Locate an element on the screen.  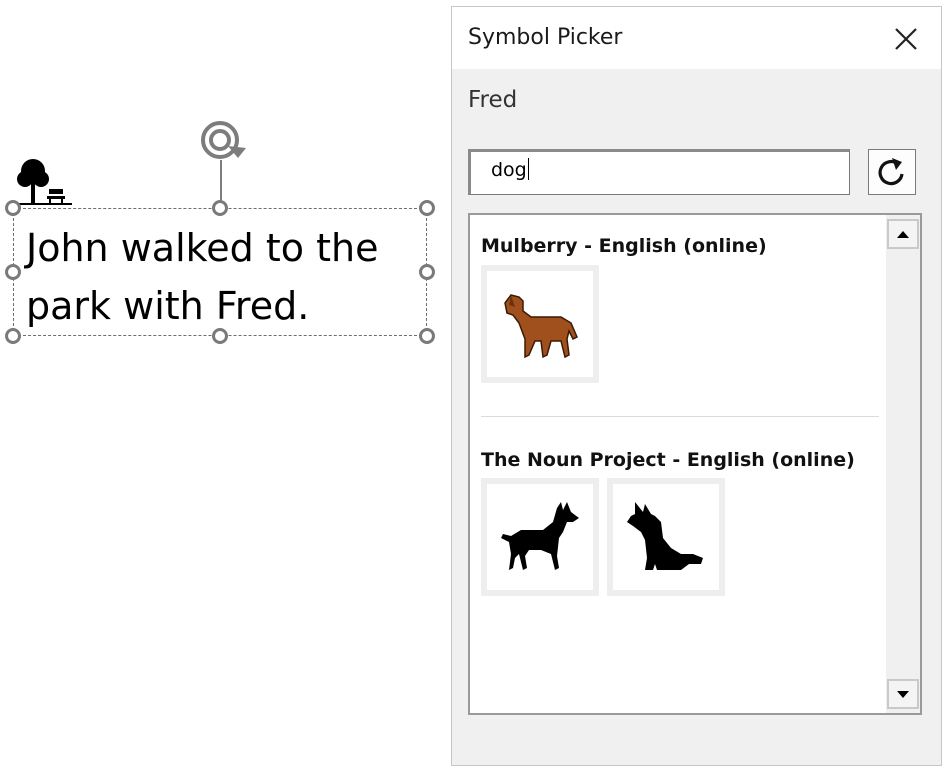
resize-handle-bottom-right is located at coordinates (427, 336).